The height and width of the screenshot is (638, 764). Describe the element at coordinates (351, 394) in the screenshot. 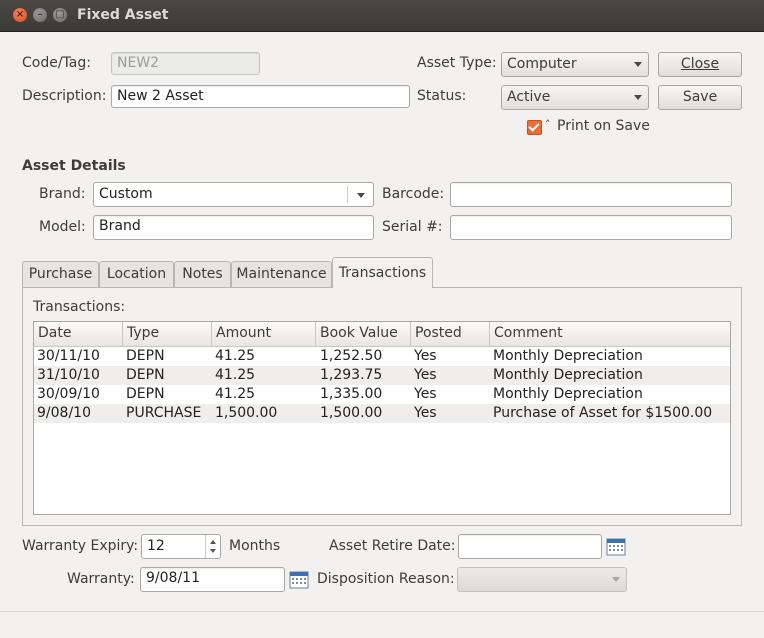

I see `cell-book-value: 1,335.00` at that location.